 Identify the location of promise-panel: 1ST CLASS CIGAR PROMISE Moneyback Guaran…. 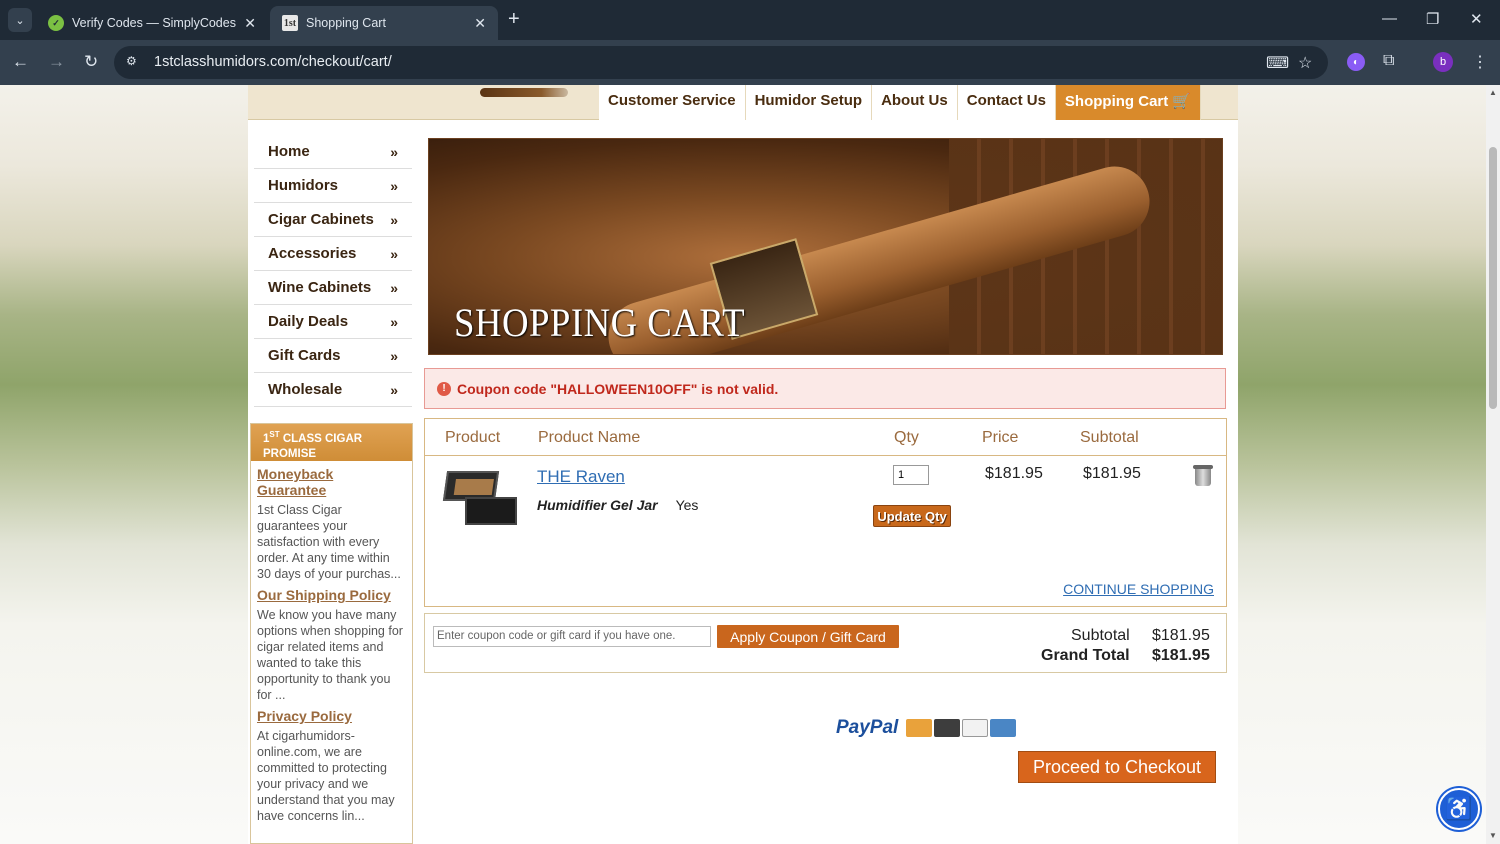
(331, 633).